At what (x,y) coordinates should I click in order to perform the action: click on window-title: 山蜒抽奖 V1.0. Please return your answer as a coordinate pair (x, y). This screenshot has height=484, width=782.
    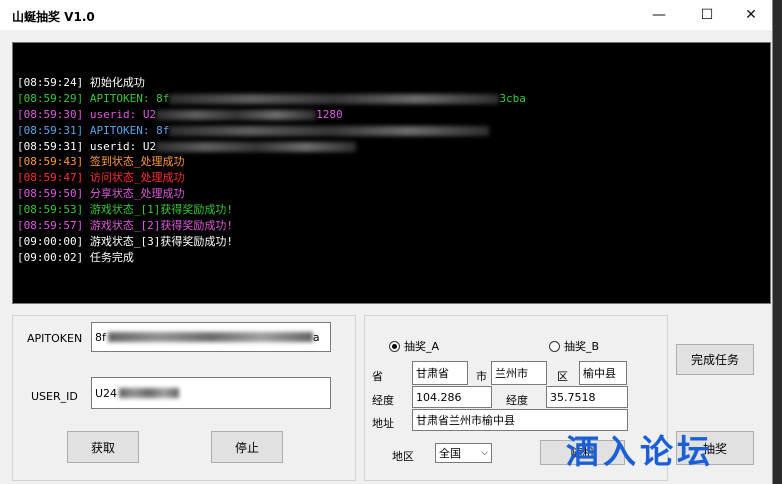
    Looking at the image, I should click on (53, 17).